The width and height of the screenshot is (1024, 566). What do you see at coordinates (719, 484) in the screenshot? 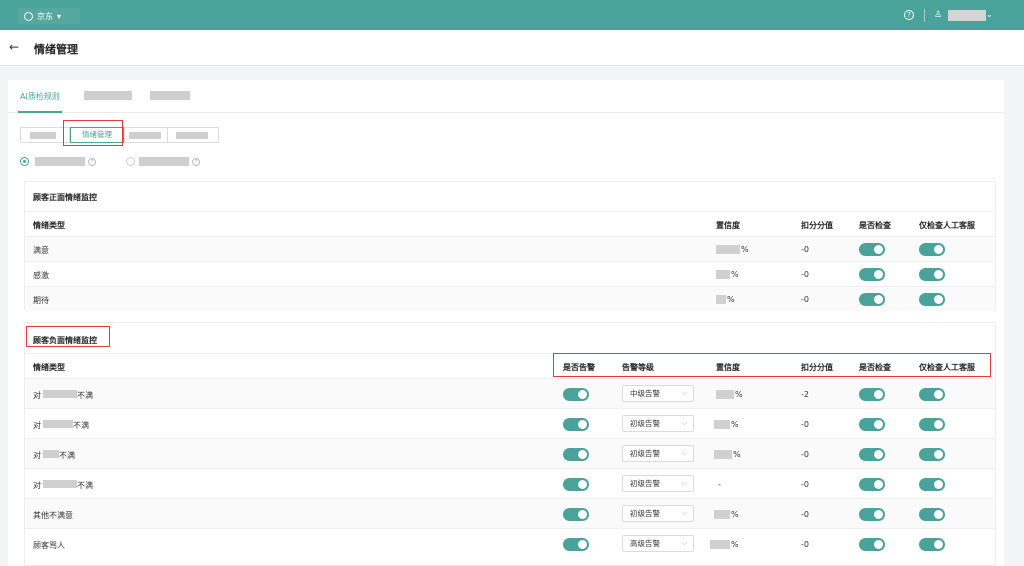
I see `confidence-value: -` at bounding box center [719, 484].